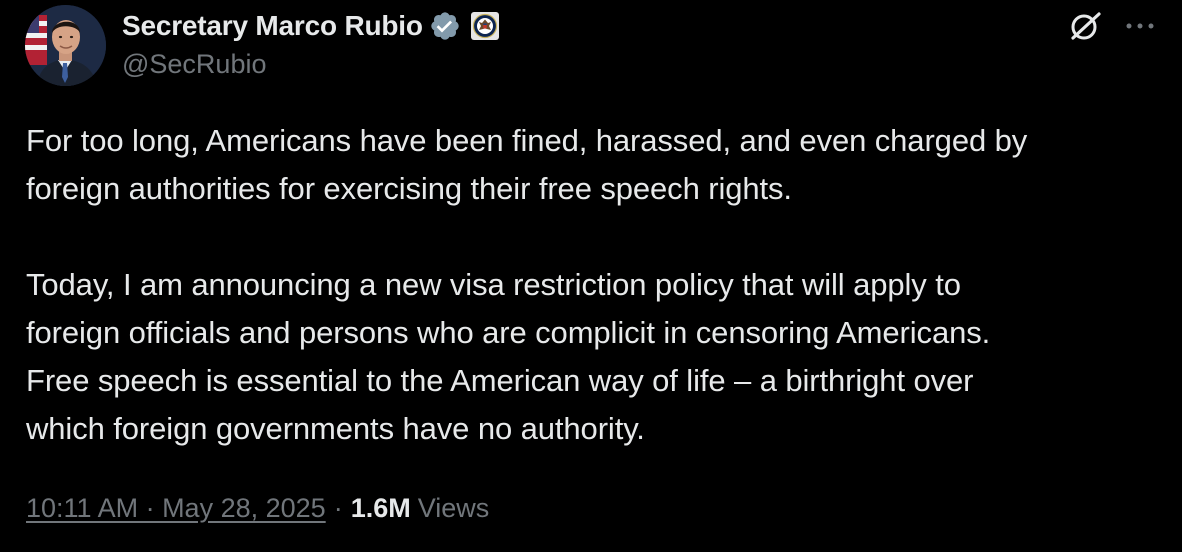 The height and width of the screenshot is (552, 1182). Describe the element at coordinates (453, 507) in the screenshot. I see `views-label: Views` at that location.